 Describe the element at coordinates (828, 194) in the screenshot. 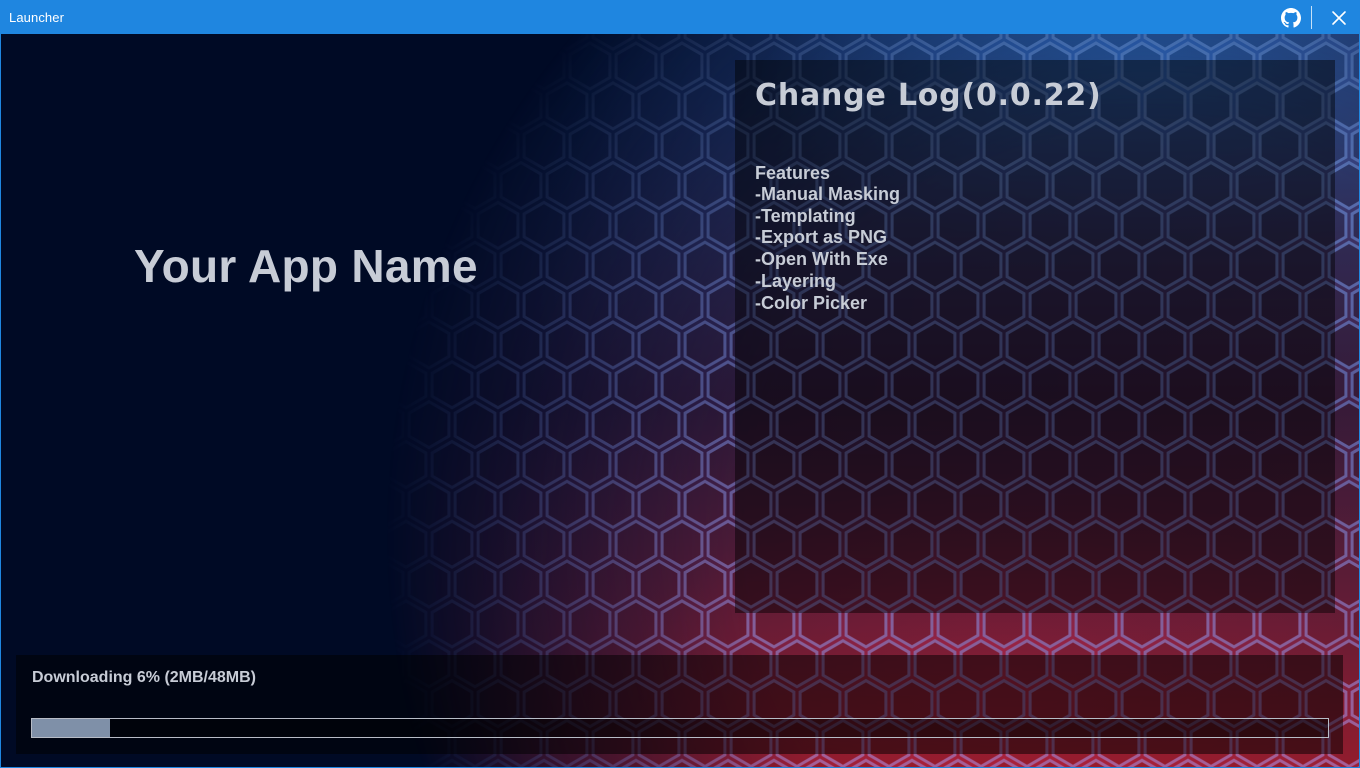

I see `list-item: -Manual Masking` at that location.